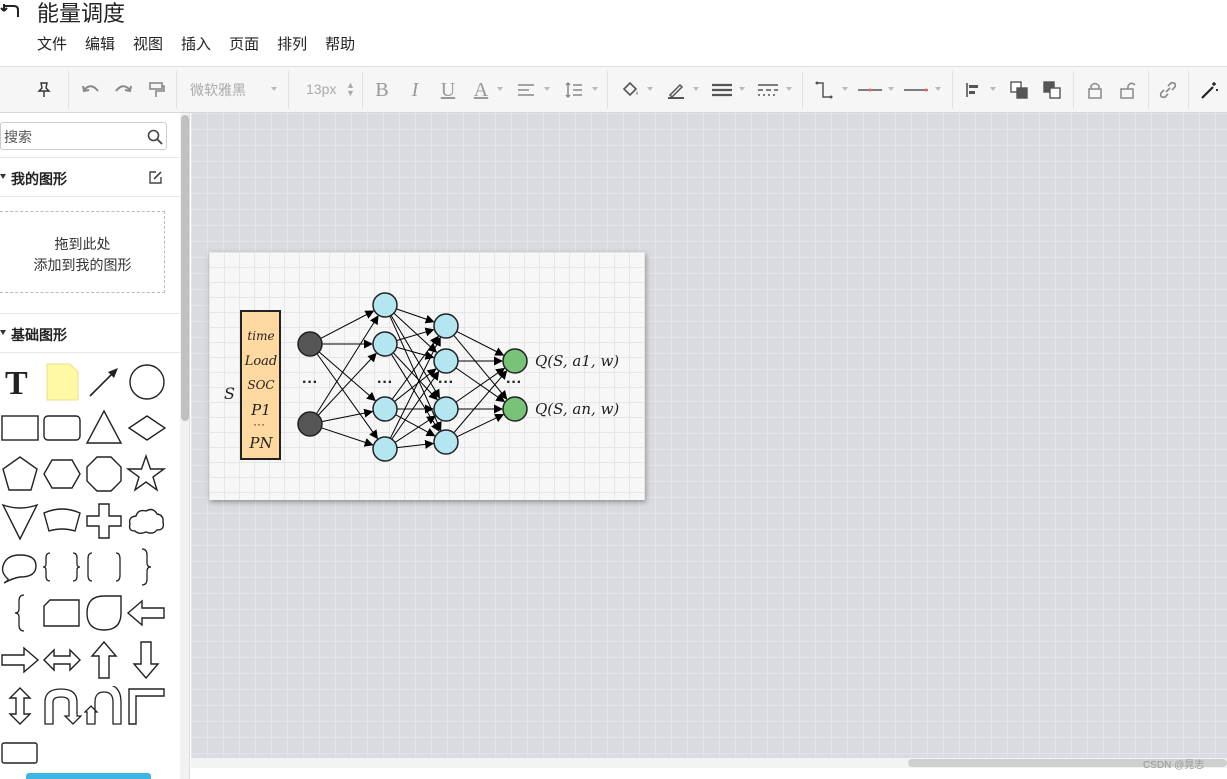  What do you see at coordinates (62, 382) in the screenshot?
I see `note-shape-icon` at bounding box center [62, 382].